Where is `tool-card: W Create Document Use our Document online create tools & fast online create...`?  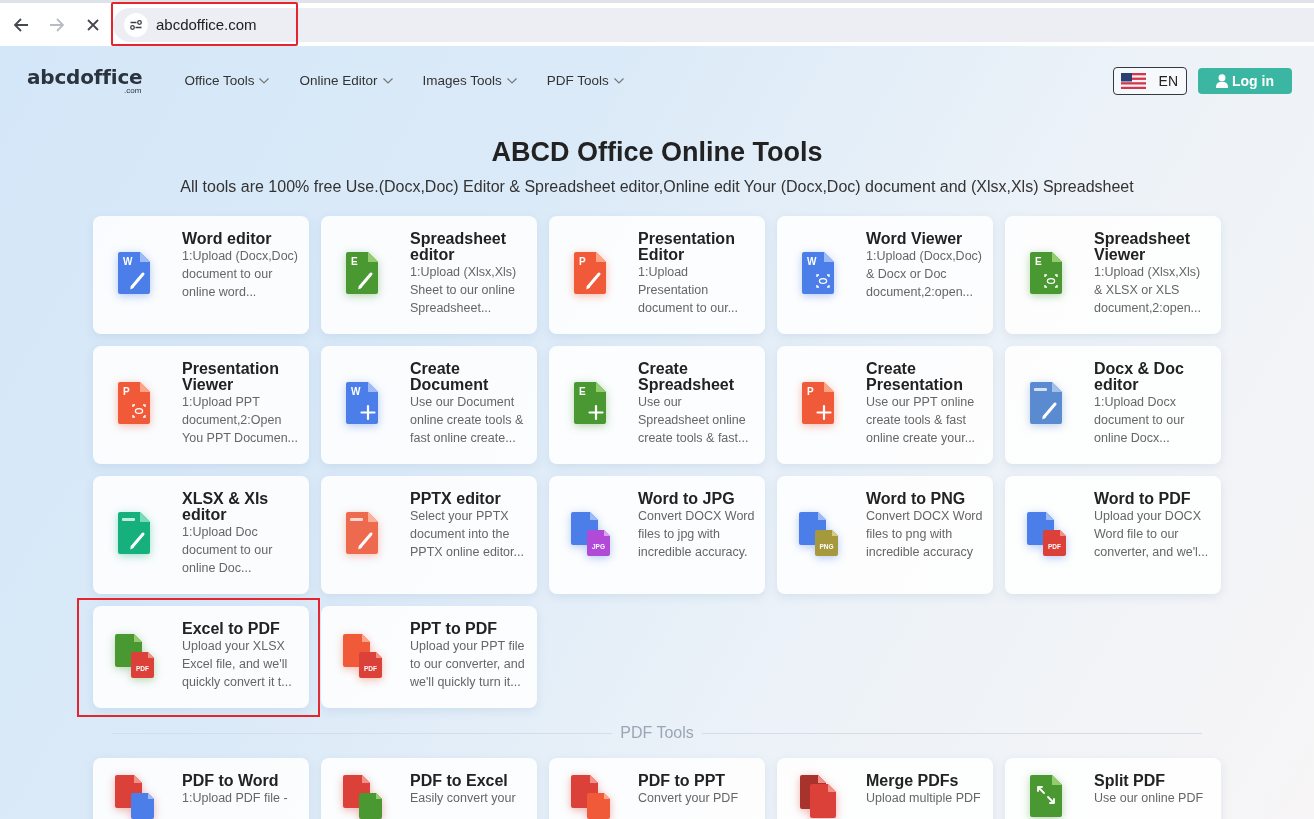 tool-card: W Create Document Use our Document online create tools & fast online create... is located at coordinates (429, 405).